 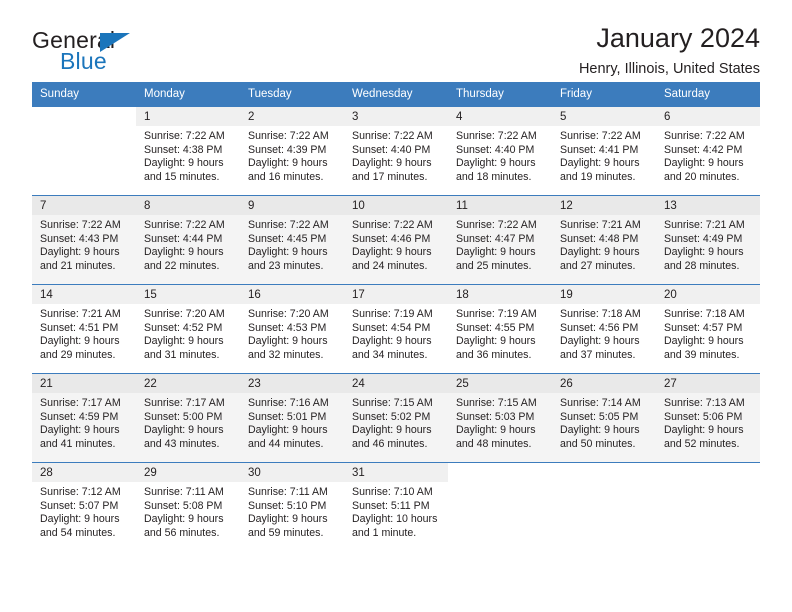 I want to click on sunset-text: Sunset: 4:53 PM, so click(x=287, y=327).